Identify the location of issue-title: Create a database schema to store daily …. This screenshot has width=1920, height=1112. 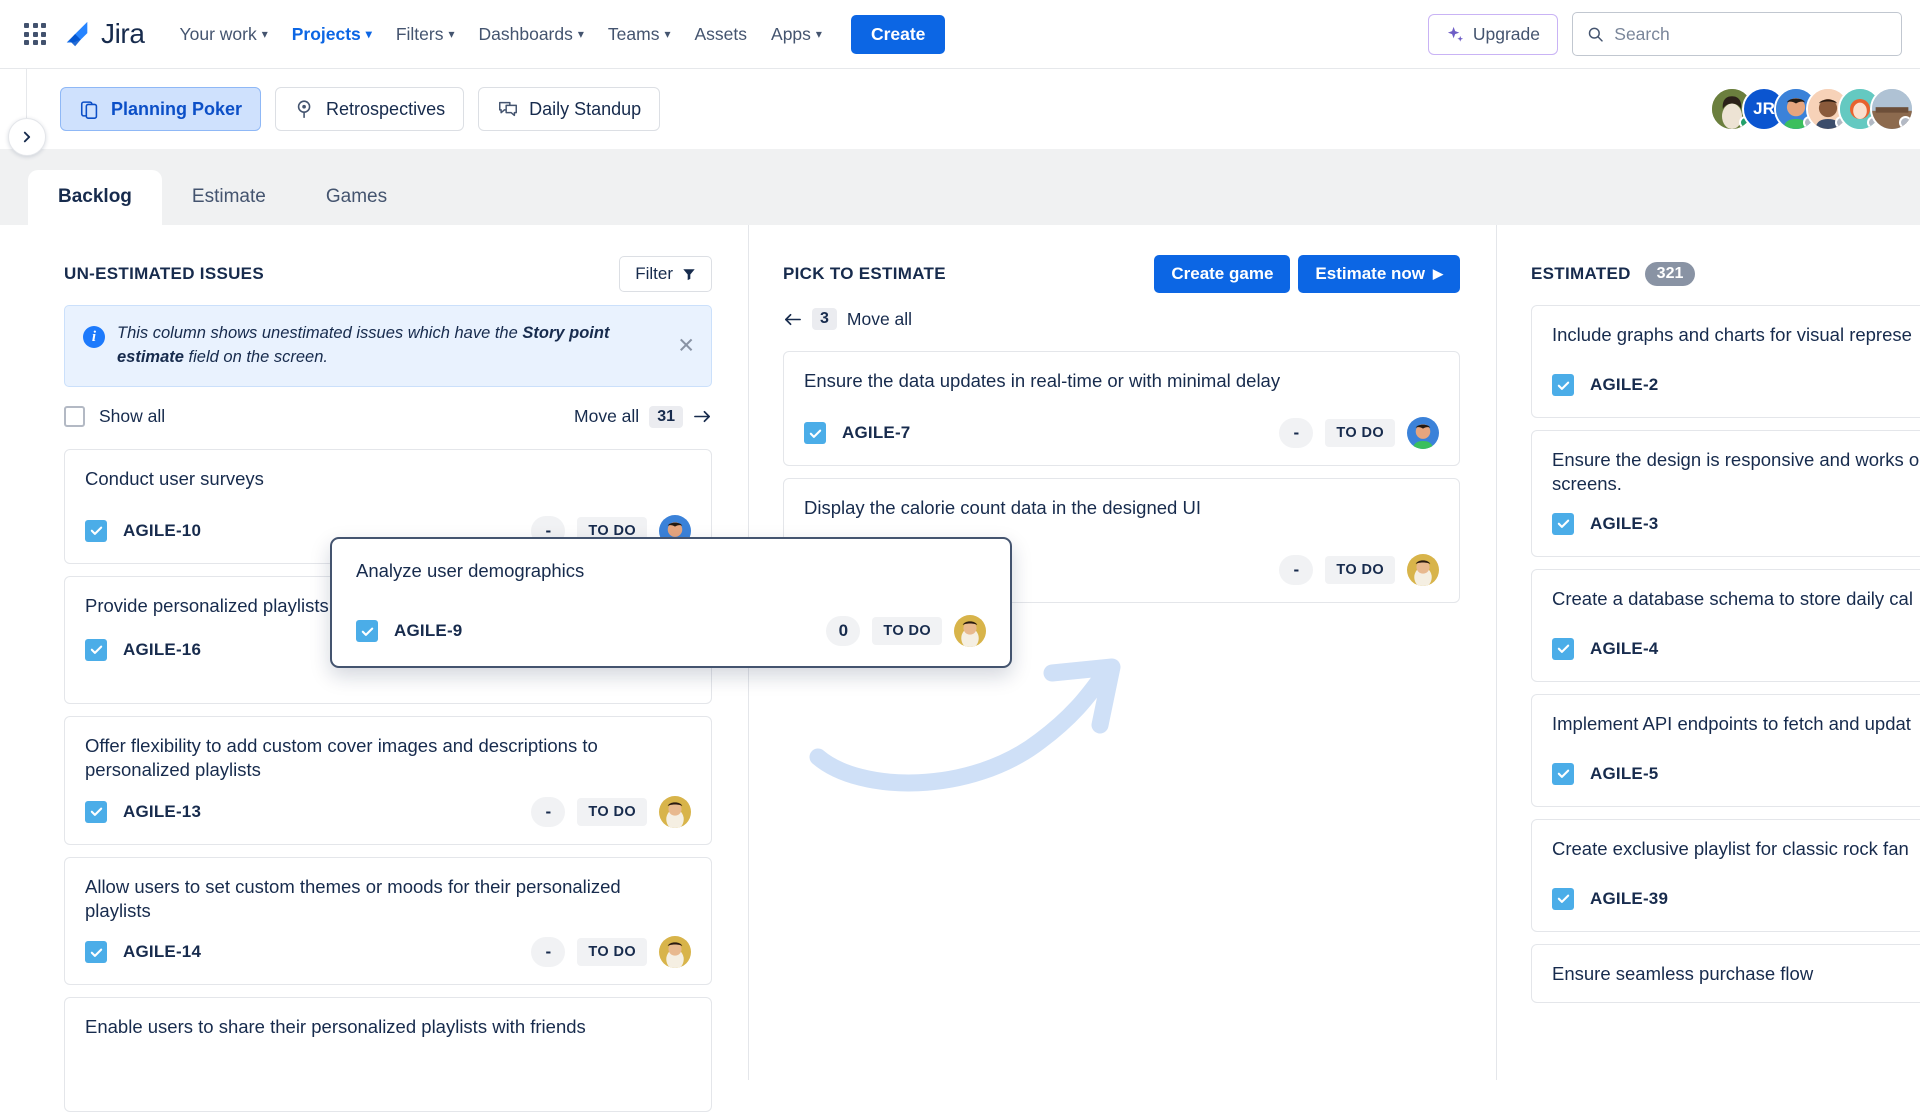
(1732, 598).